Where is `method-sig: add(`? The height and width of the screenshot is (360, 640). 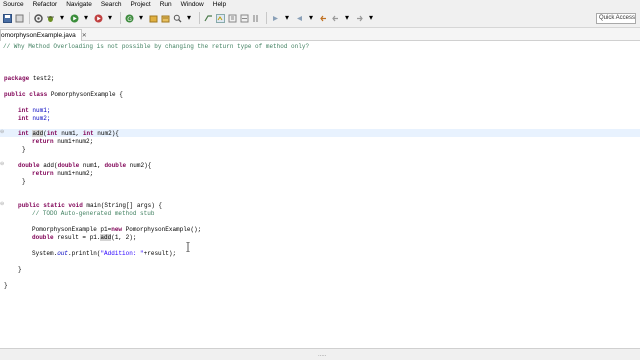 method-sig: add( is located at coordinates (48, 165).